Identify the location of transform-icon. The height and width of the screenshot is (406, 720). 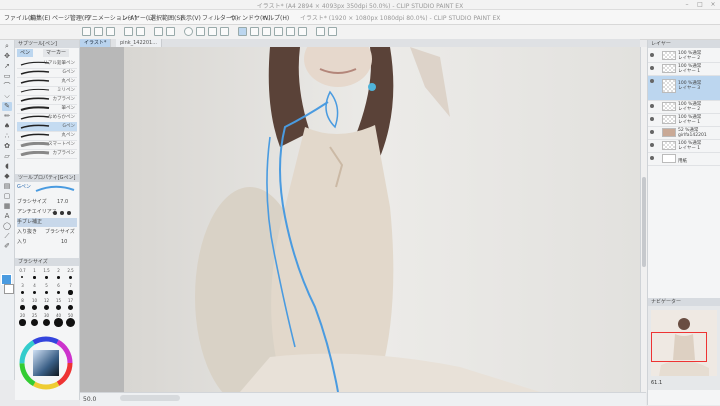
(170, 31).